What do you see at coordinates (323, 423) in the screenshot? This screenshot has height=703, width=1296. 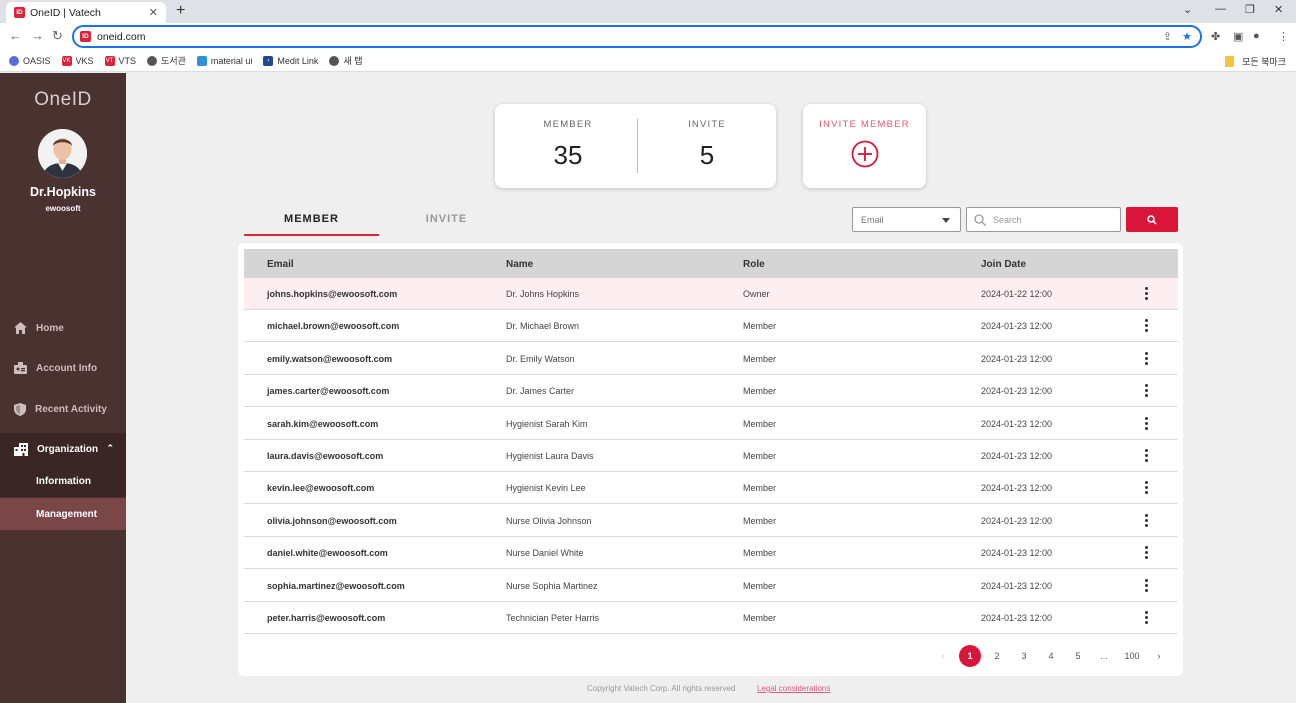 I see `cell-email: sarah.kim@ewoosoft.com` at bounding box center [323, 423].